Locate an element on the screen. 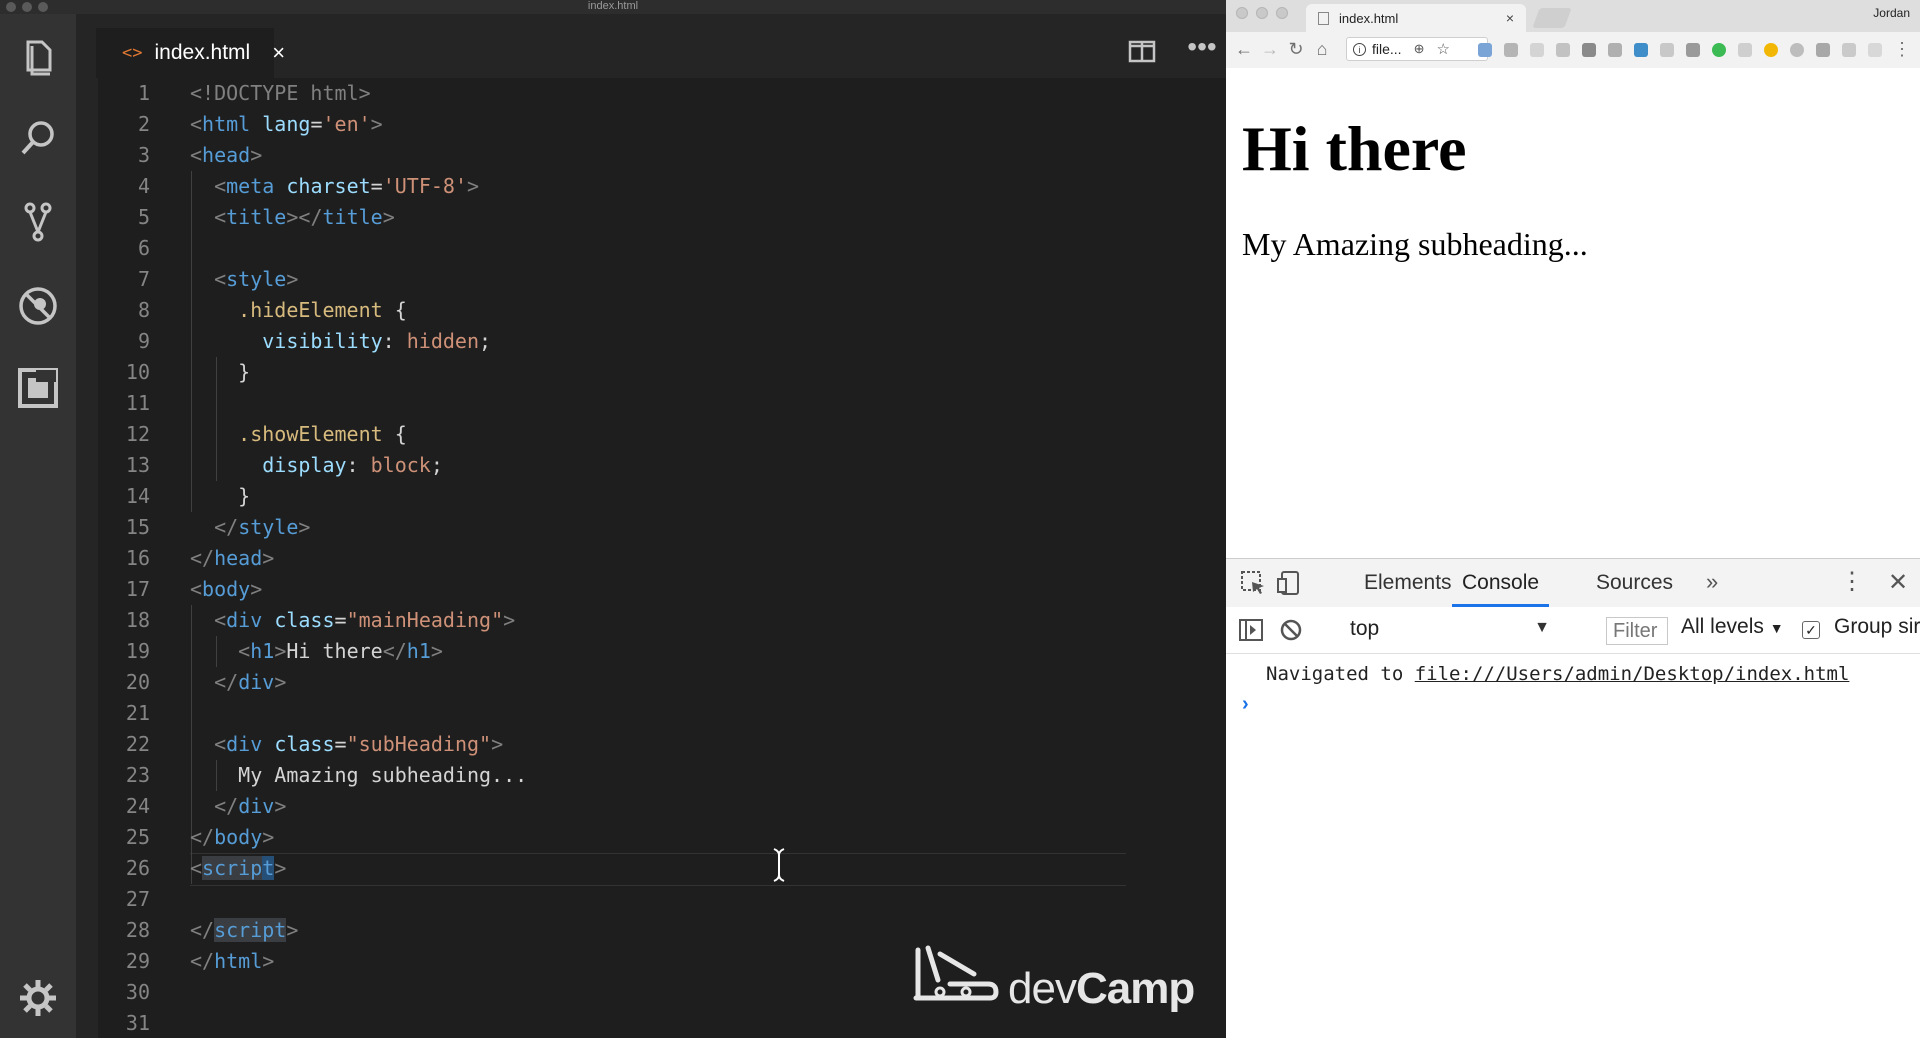 This screenshot has height=1038, width=1920. html-tag: html is located at coordinates (226, 124).